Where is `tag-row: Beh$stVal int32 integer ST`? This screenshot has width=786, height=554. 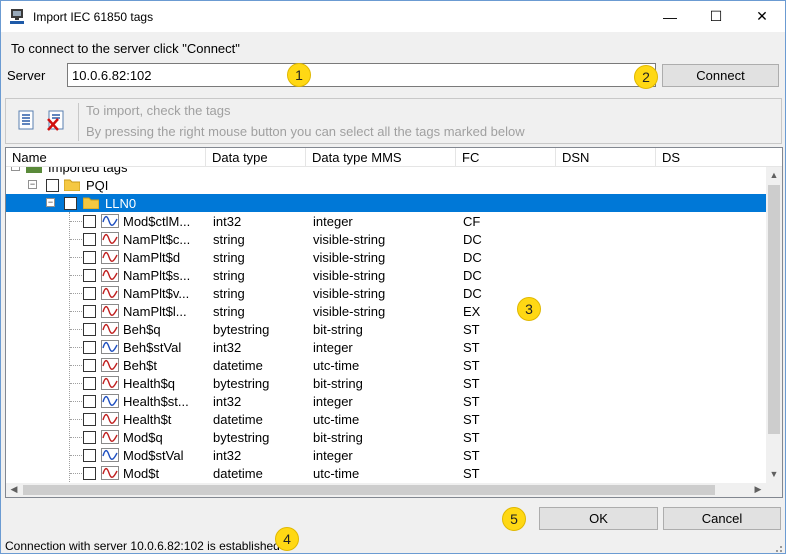
tag-row: Beh$stVal int32 integer ST is located at coordinates (386, 347).